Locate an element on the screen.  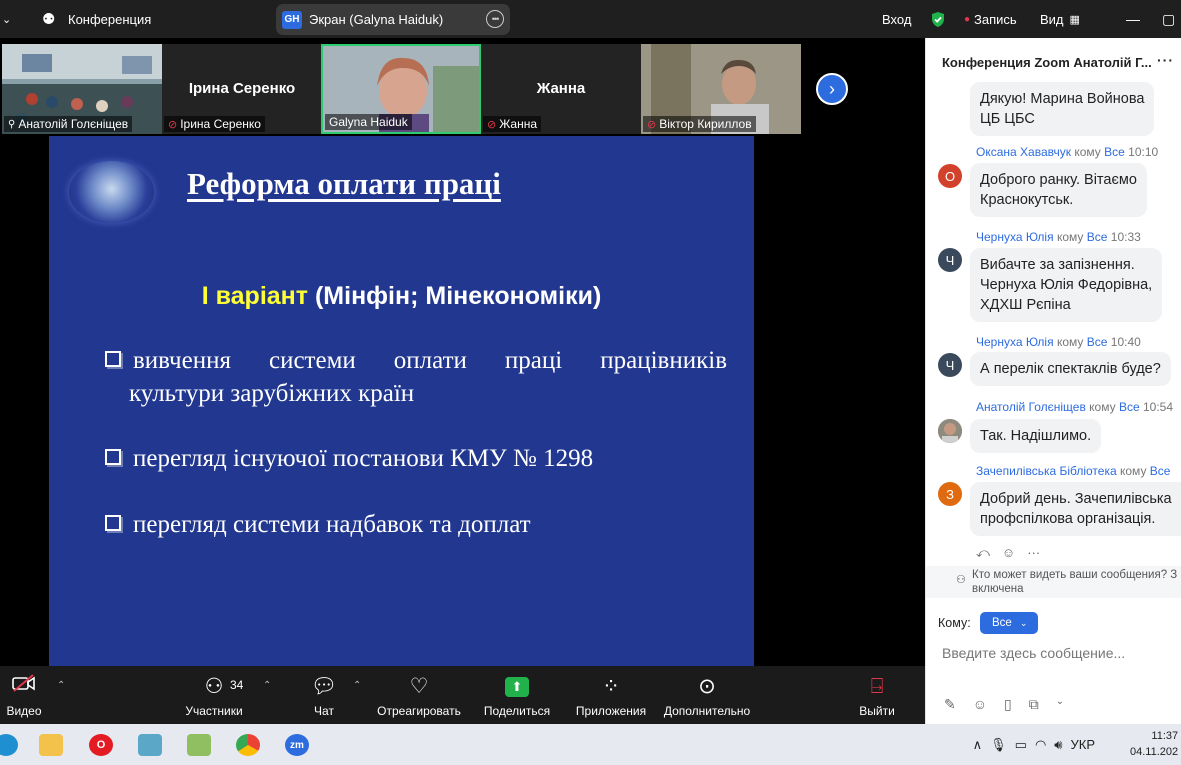
record-label: Запись is located at coordinates (995, 19).